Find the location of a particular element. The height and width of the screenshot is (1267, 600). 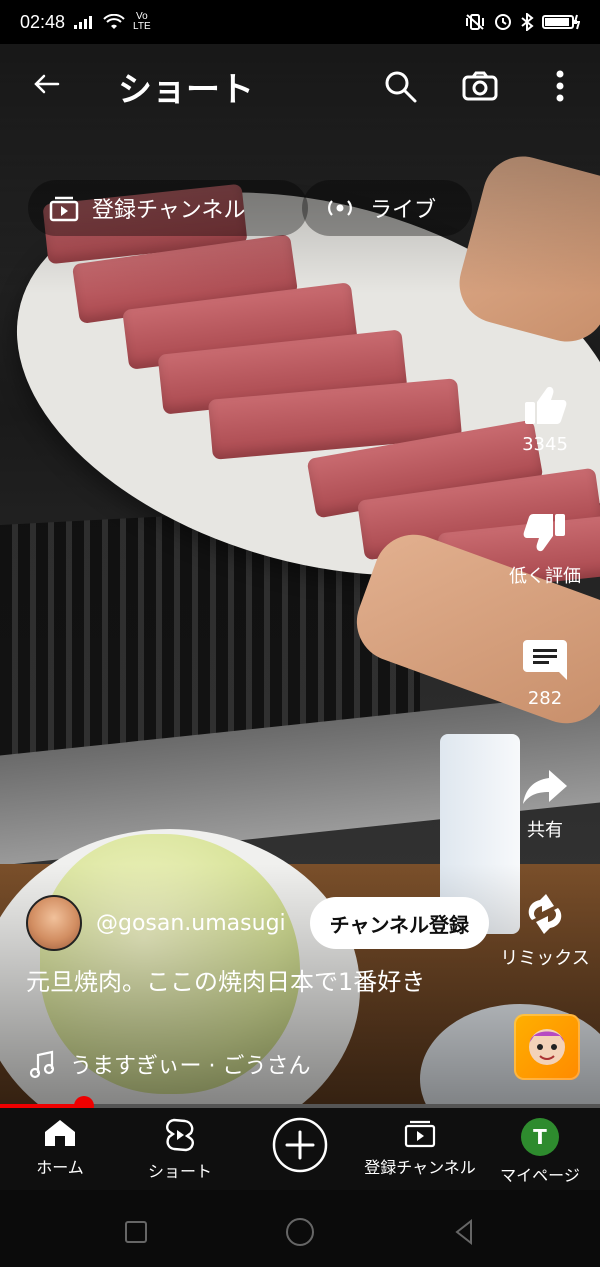

nav-subscriptions: 登録チャンネル is located at coordinates (420, 1148).